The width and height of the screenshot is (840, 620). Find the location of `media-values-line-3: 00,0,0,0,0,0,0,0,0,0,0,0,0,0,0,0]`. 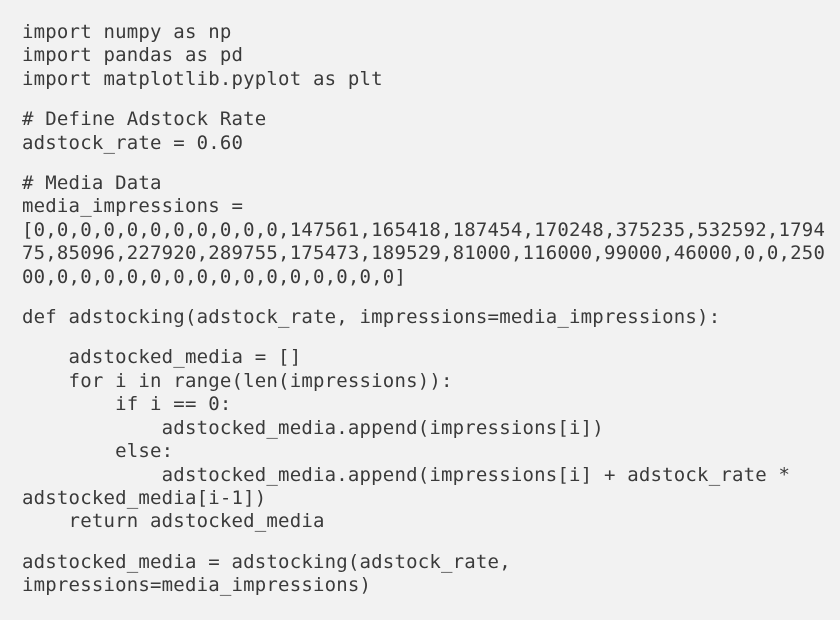

media-values-line-3: 00,0,0,0,0,0,0,0,0,0,0,0,0,0,0,0] is located at coordinates (214, 276).